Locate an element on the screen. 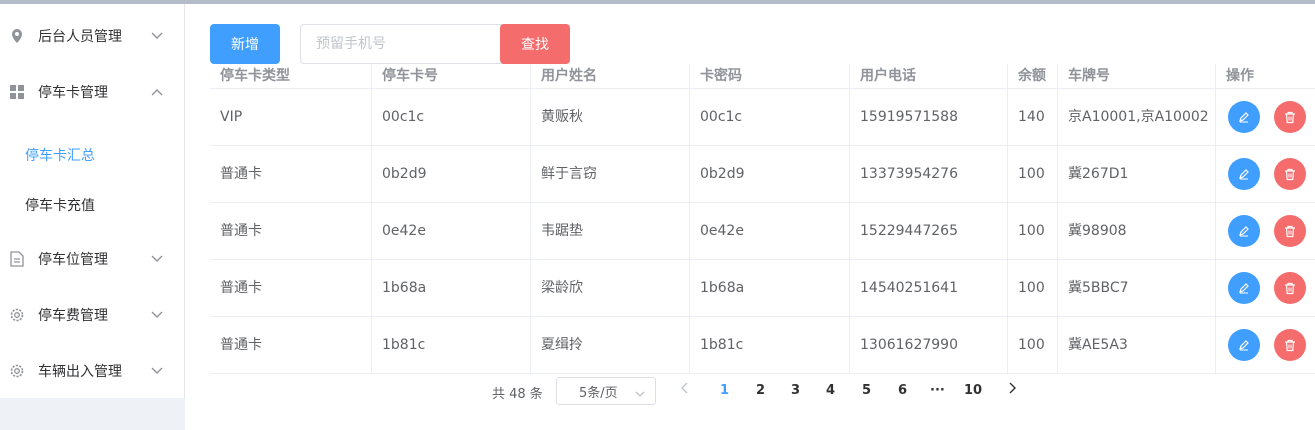 This screenshot has height=430, width=1315. cell-card-password: 0b2d9 is located at coordinates (770, 174).